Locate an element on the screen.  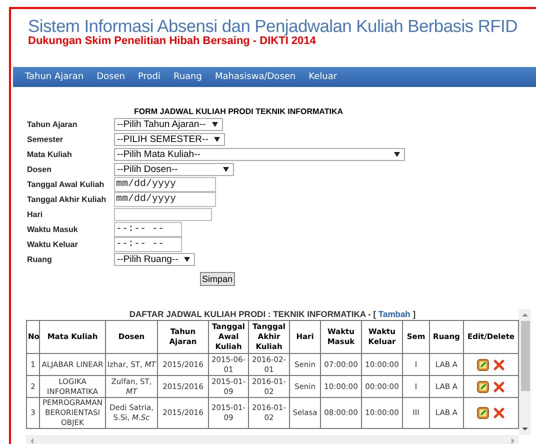
field-label: Dosen is located at coordinates (39, 169).